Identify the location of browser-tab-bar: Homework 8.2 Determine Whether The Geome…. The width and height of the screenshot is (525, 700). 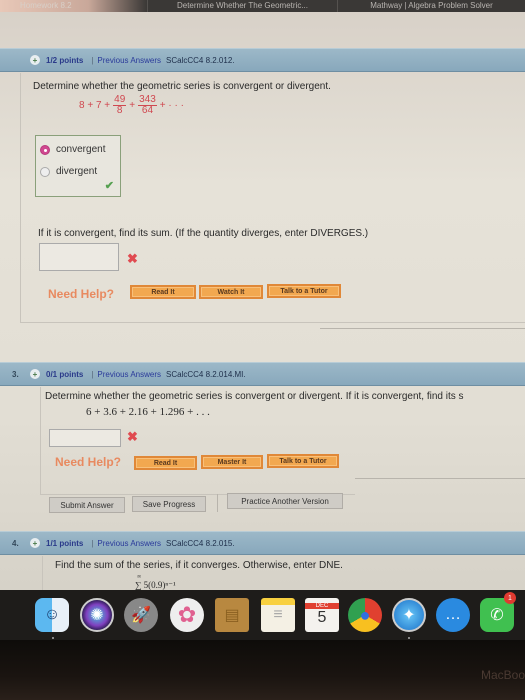
(262, 6).